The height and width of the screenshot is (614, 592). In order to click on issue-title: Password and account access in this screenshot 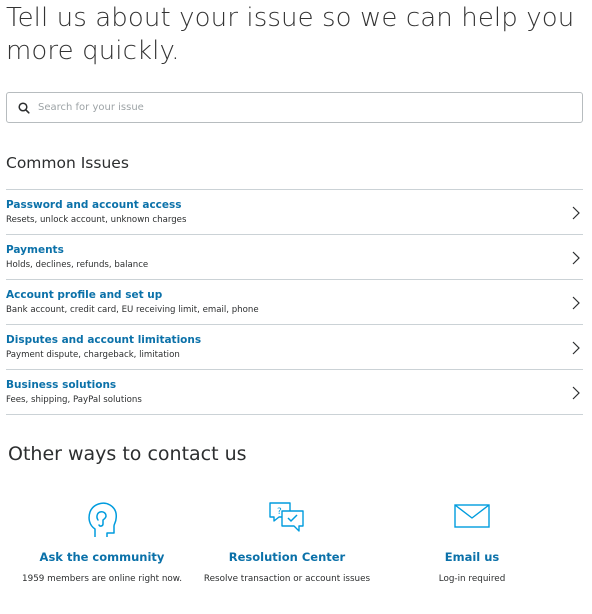, I will do `click(94, 205)`.